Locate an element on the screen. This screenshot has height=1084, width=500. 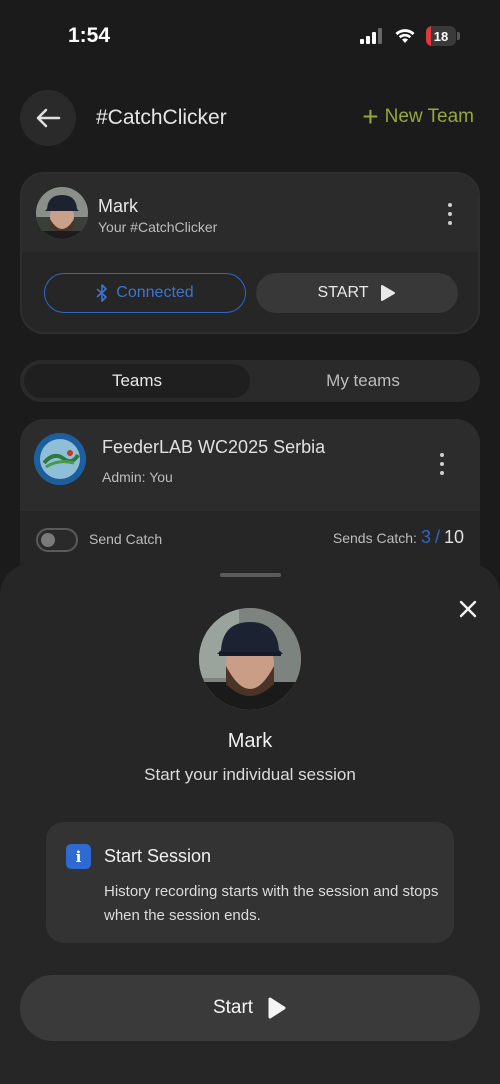
battery-icon: 18 is located at coordinates (443, 36).